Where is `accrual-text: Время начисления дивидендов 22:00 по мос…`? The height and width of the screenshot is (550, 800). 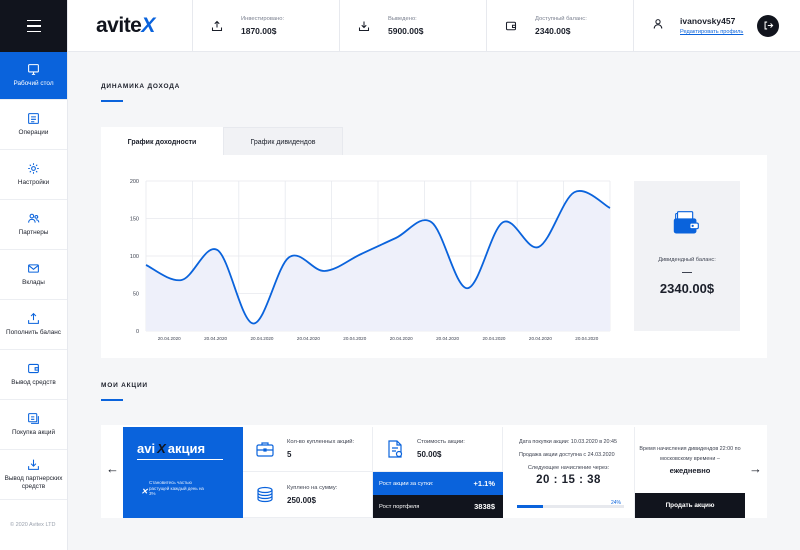
accrual-text: Время начисления дивидендов 22:00 по мос… is located at coordinates (690, 454).